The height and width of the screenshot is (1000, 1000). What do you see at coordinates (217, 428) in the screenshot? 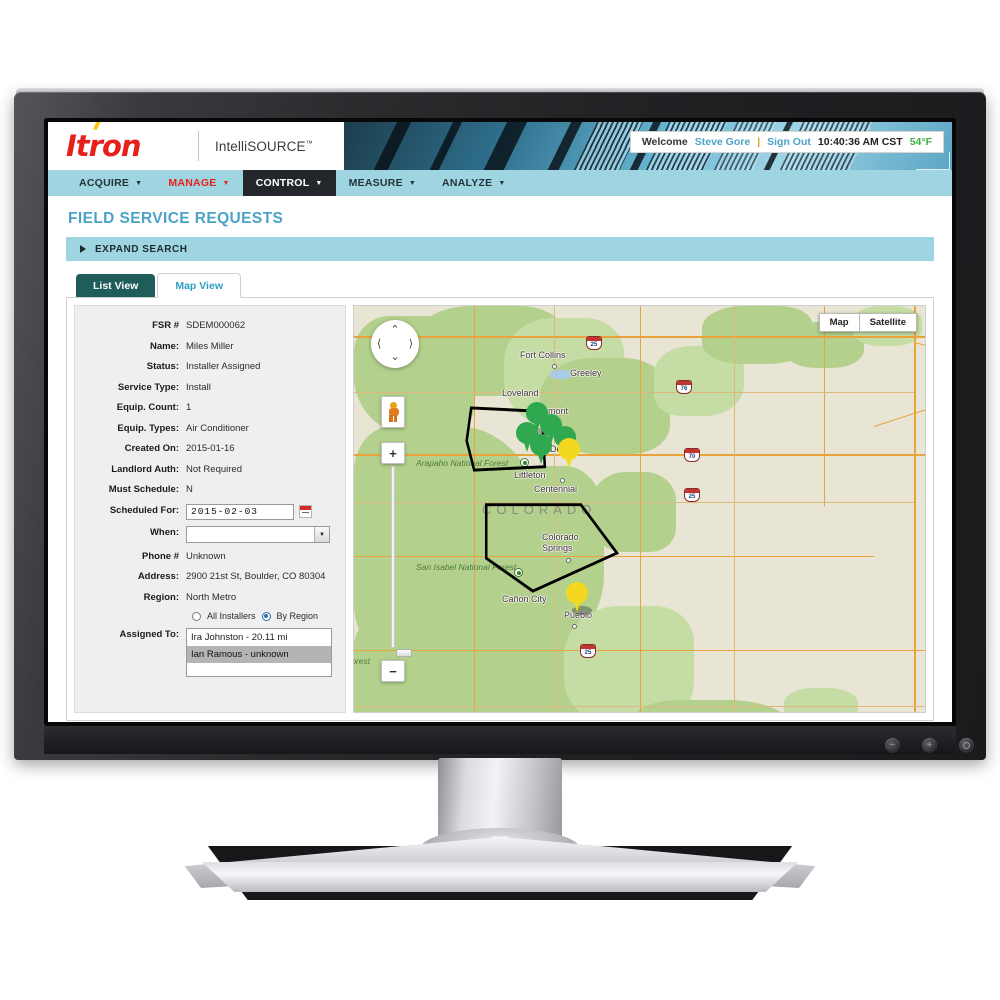
I see `value-equip-types: Air Conditioner` at bounding box center [217, 428].